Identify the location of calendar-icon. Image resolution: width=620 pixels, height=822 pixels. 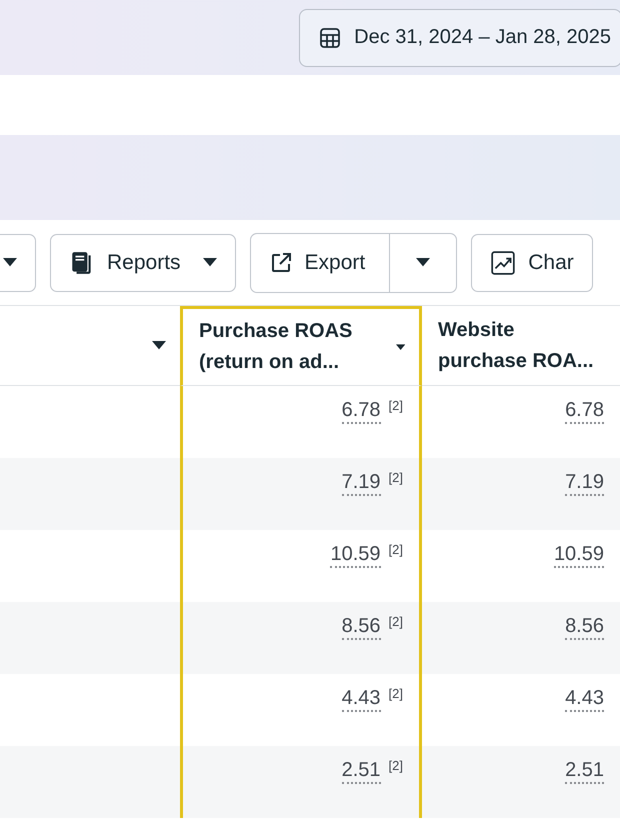
(330, 38).